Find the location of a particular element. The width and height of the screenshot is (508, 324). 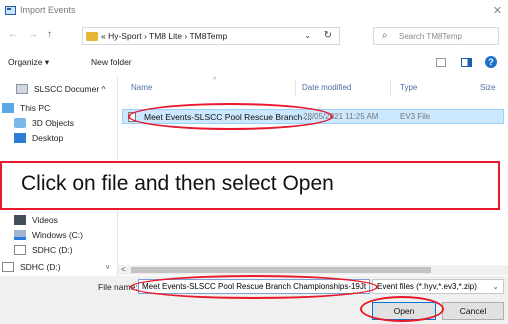

scrollbar-thumb is located at coordinates (281, 270).